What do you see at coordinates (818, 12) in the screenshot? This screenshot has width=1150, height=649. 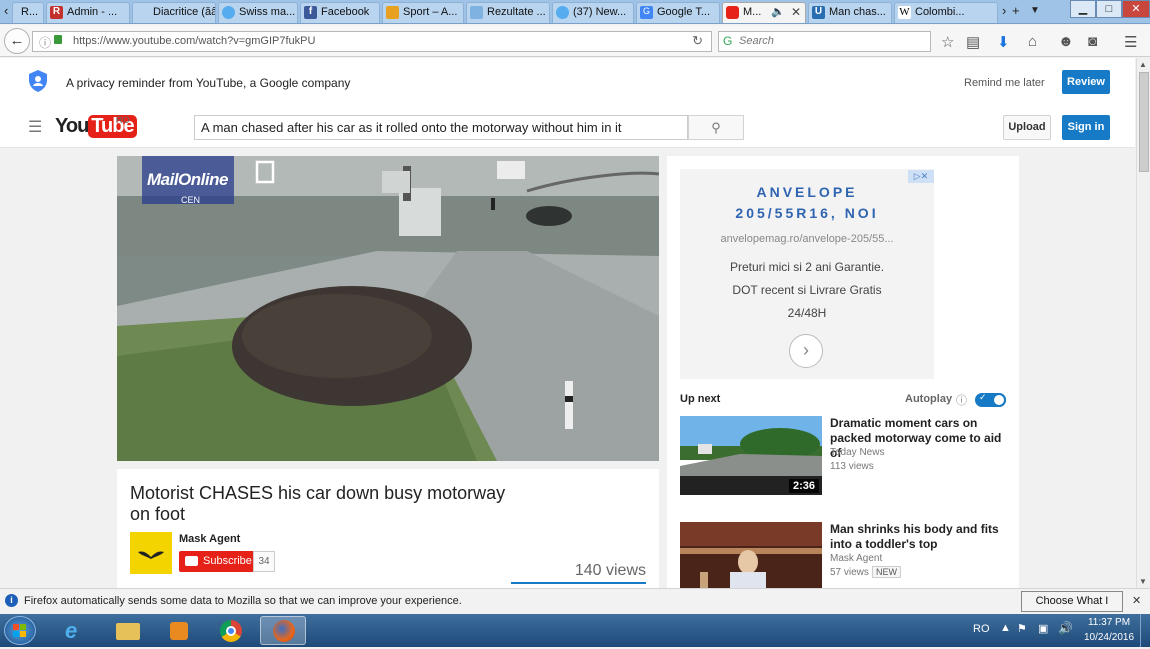 I see `u-favicon-icon: U` at bounding box center [818, 12].